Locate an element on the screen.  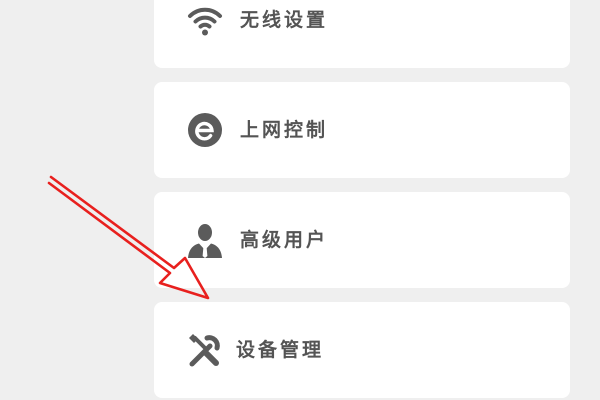
internet-e-icon is located at coordinates (205, 130).